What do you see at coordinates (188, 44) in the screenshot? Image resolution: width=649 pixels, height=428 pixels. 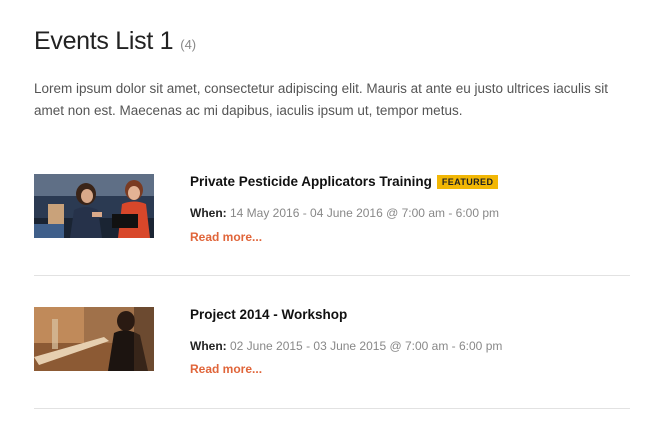 I see `event-count: (4)` at bounding box center [188, 44].